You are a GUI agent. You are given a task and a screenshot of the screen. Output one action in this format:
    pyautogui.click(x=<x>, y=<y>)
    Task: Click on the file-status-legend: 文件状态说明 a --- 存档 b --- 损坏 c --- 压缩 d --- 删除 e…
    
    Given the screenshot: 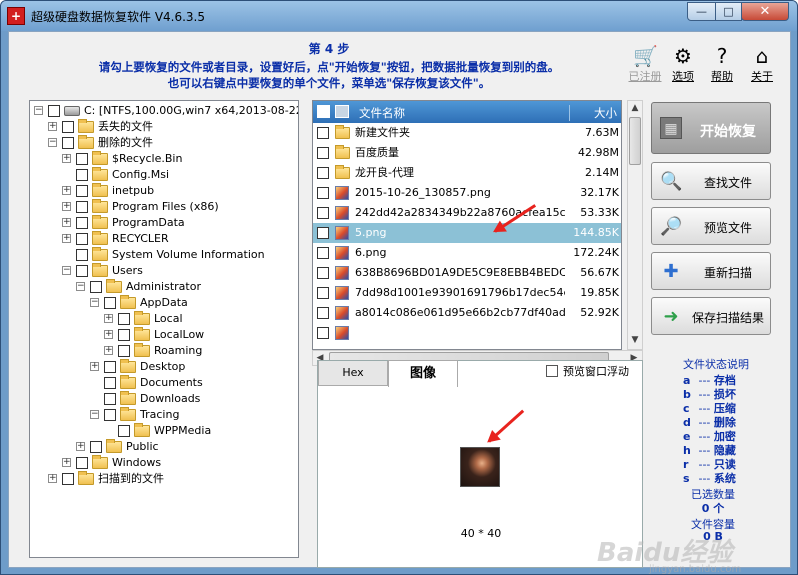 What is the action you would take?
    pyautogui.click(x=716, y=449)
    